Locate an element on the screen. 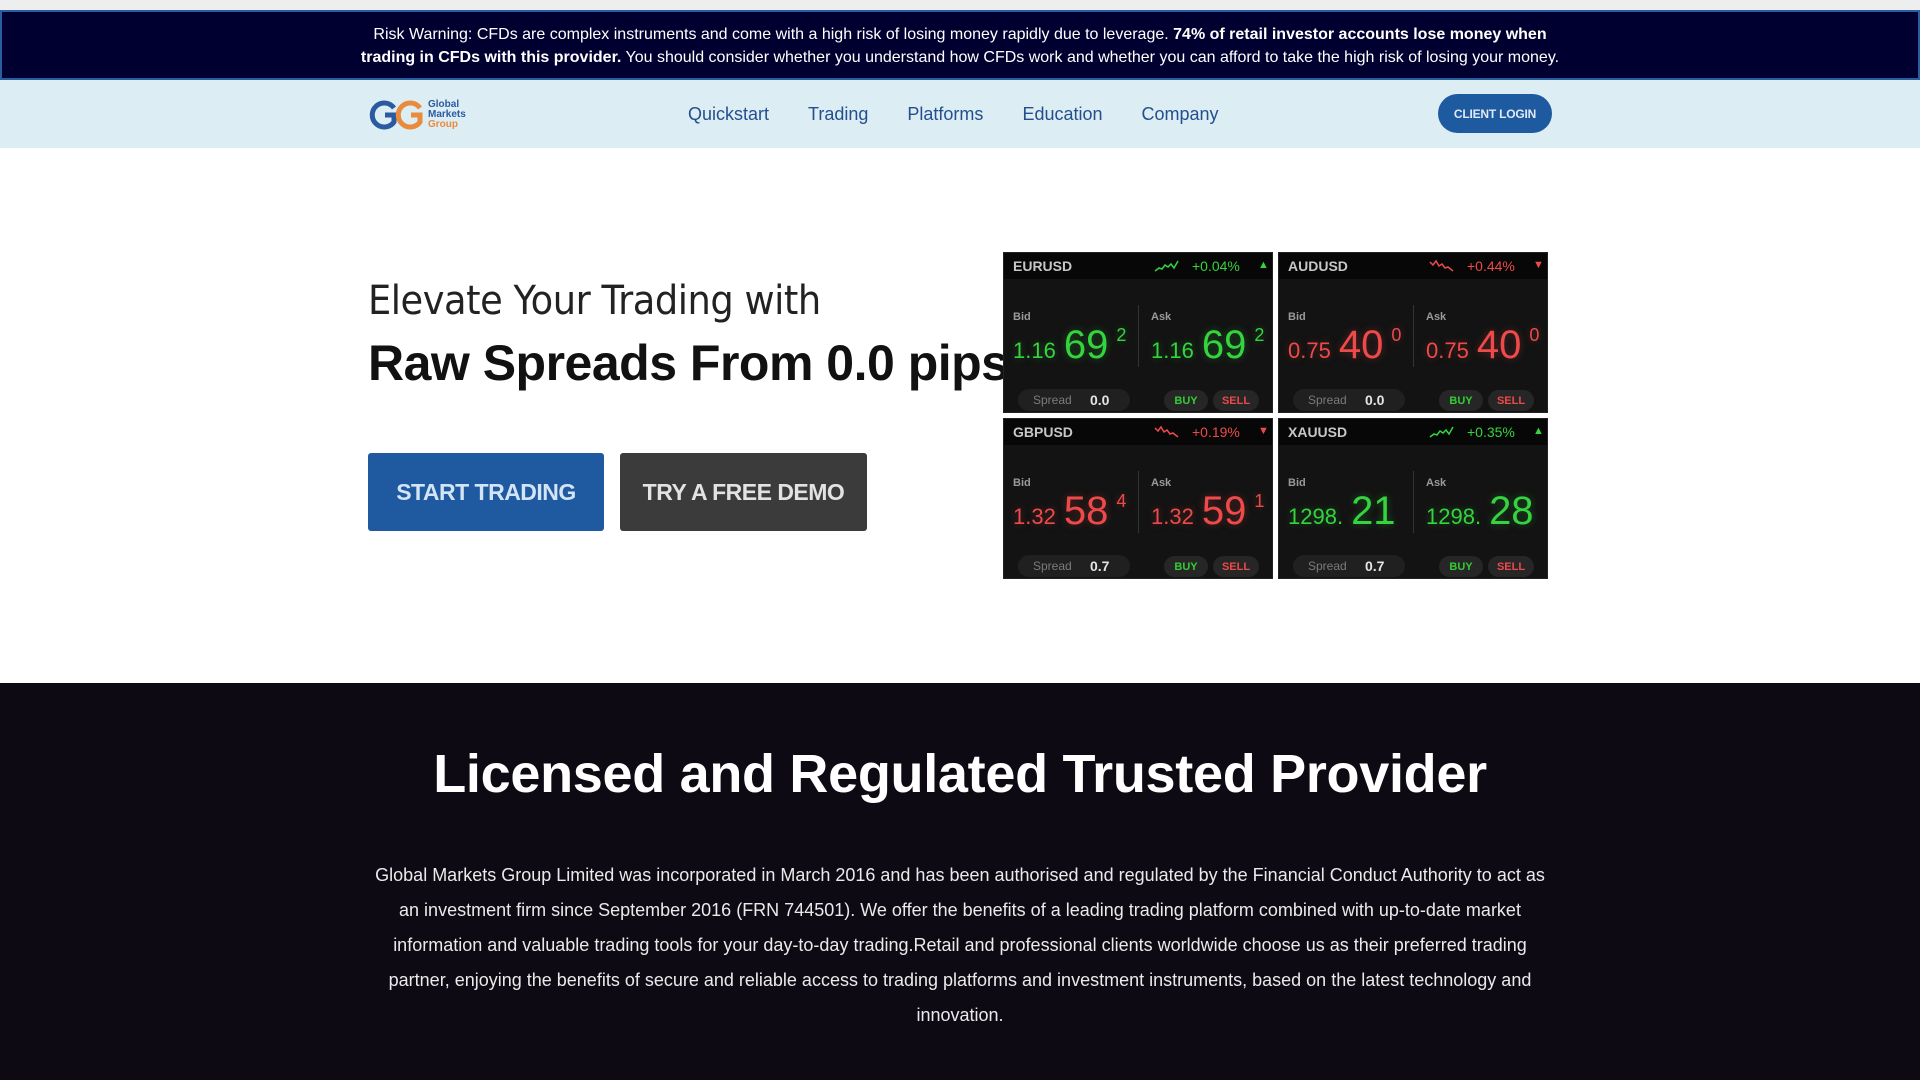 Image resolution: width=1920 pixels, height=1080 pixels. bid-price: 1.32 58 4 is located at coordinates (1069, 511).